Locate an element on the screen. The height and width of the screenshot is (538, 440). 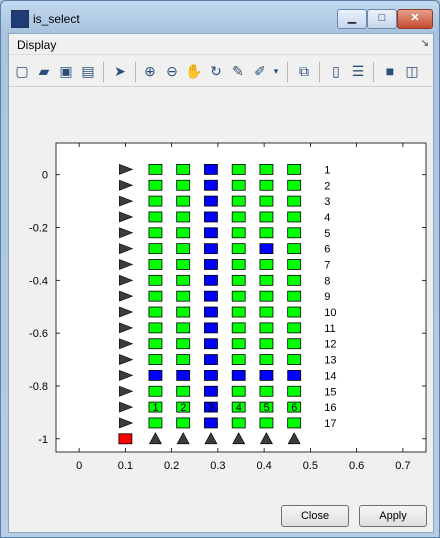
x-tick-label: 0.3 is located at coordinates (217, 466).